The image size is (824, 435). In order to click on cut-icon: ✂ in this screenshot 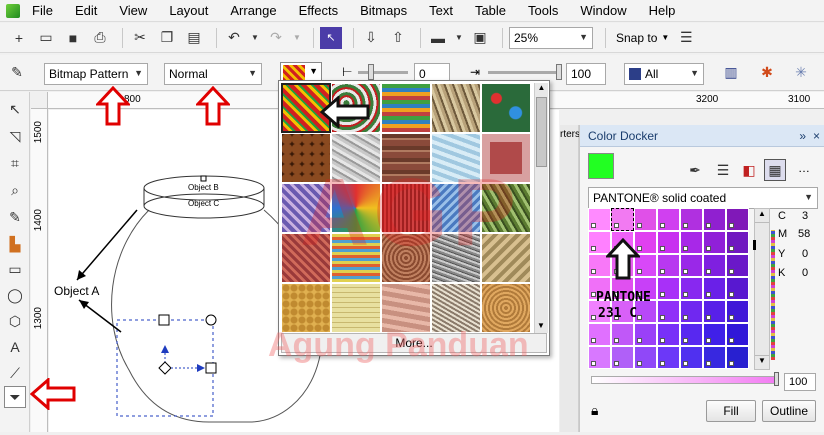, I will do `click(140, 38)`.